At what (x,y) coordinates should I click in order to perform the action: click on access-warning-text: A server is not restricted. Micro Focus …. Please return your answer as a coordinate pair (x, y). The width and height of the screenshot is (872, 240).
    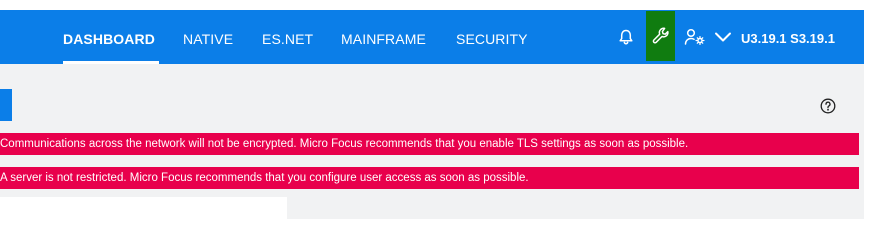
    Looking at the image, I should click on (264, 178).